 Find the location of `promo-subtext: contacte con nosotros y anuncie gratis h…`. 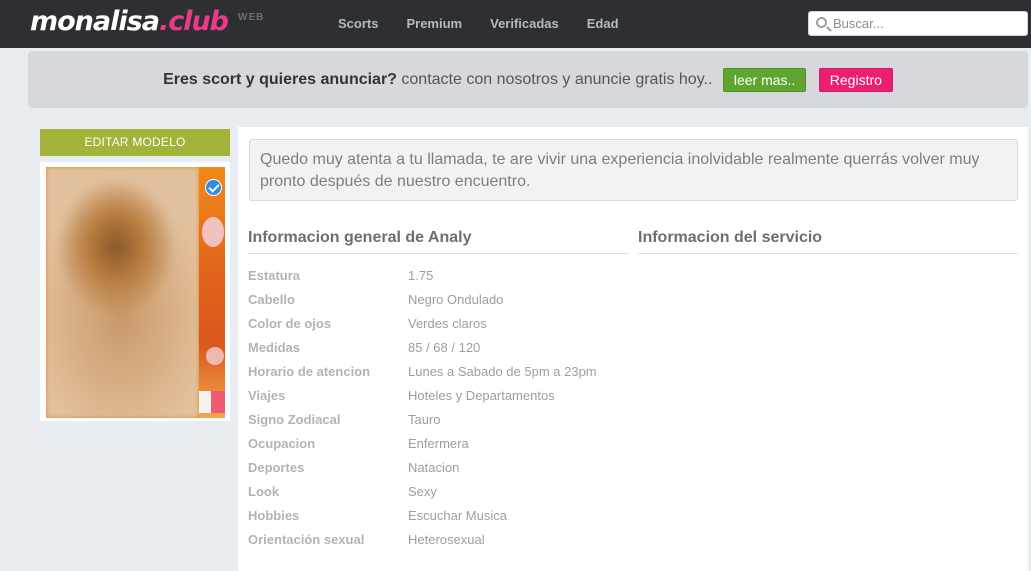

promo-subtext: contacte con nosotros y anuncie gratis h… is located at coordinates (557, 80).